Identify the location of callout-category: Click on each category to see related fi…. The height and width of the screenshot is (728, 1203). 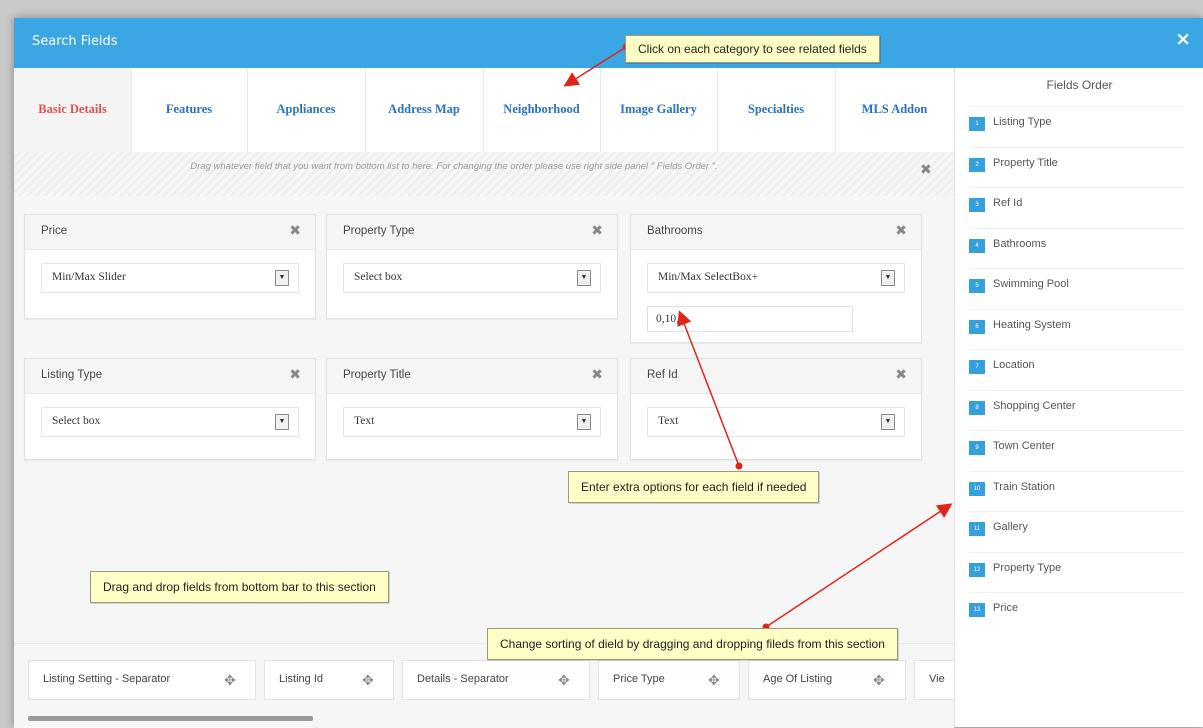
(752, 49).